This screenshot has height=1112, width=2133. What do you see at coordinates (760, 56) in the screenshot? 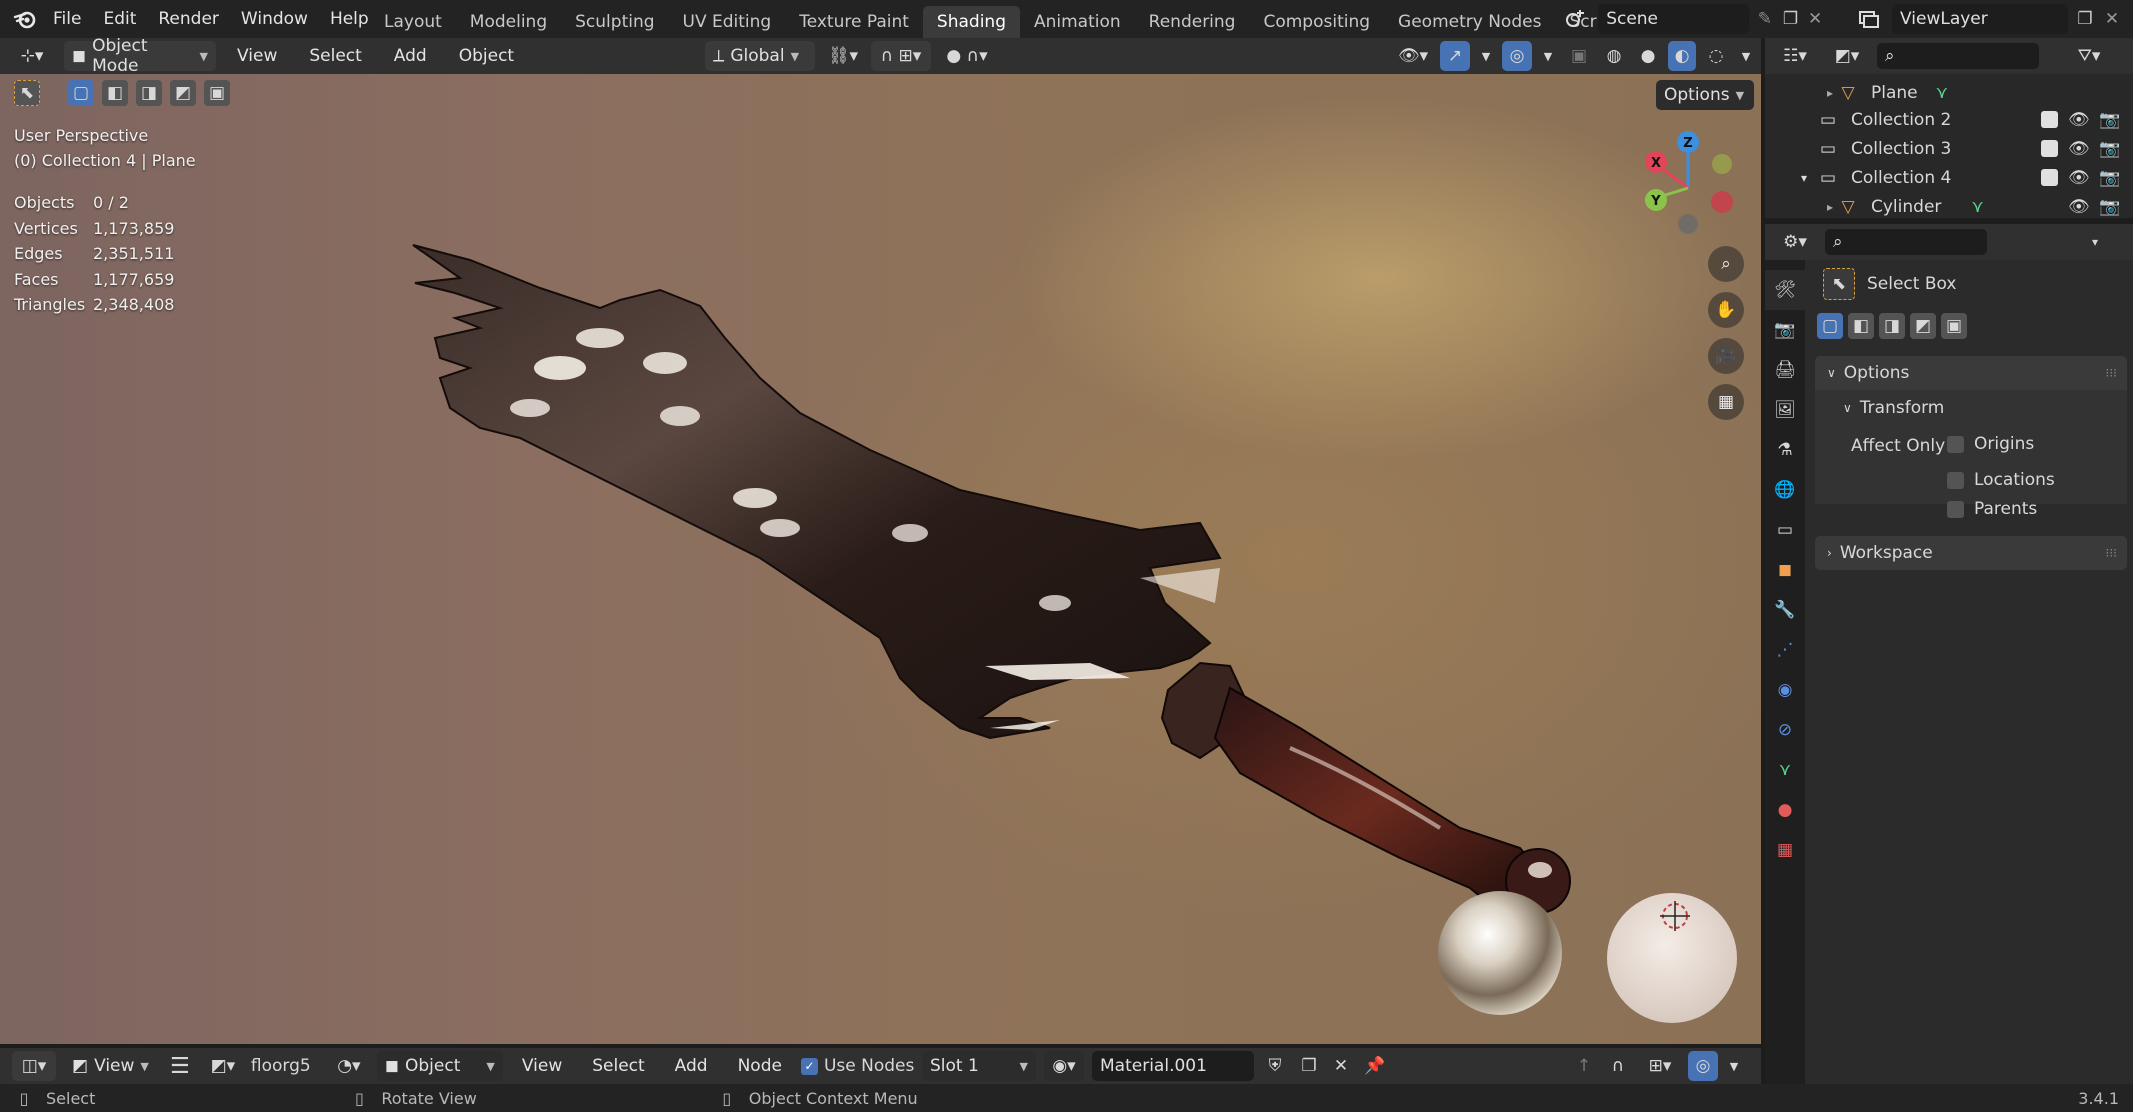
I see `transform-orientation-dropdown: ⟂ Global ▼` at bounding box center [760, 56].